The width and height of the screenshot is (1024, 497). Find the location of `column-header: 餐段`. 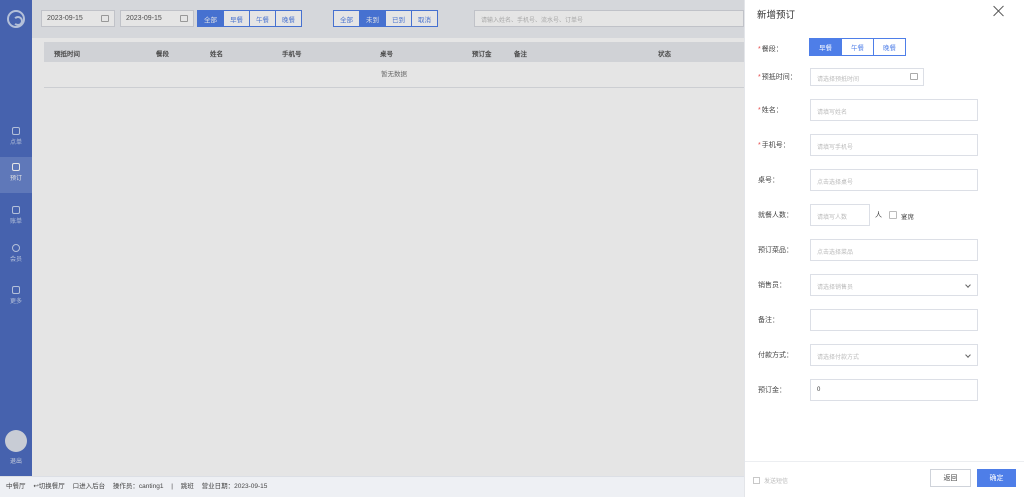

column-header: 餐段 is located at coordinates (162, 54).